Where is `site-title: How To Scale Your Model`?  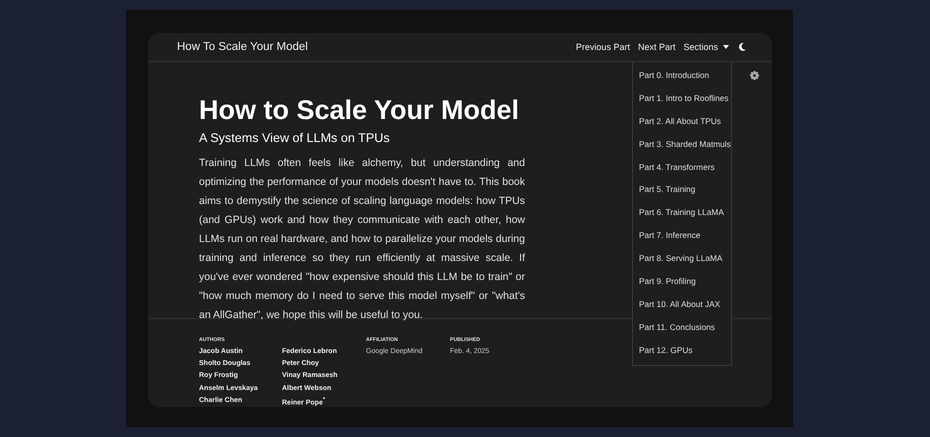
site-title: How To Scale Your Model is located at coordinates (372, 47).